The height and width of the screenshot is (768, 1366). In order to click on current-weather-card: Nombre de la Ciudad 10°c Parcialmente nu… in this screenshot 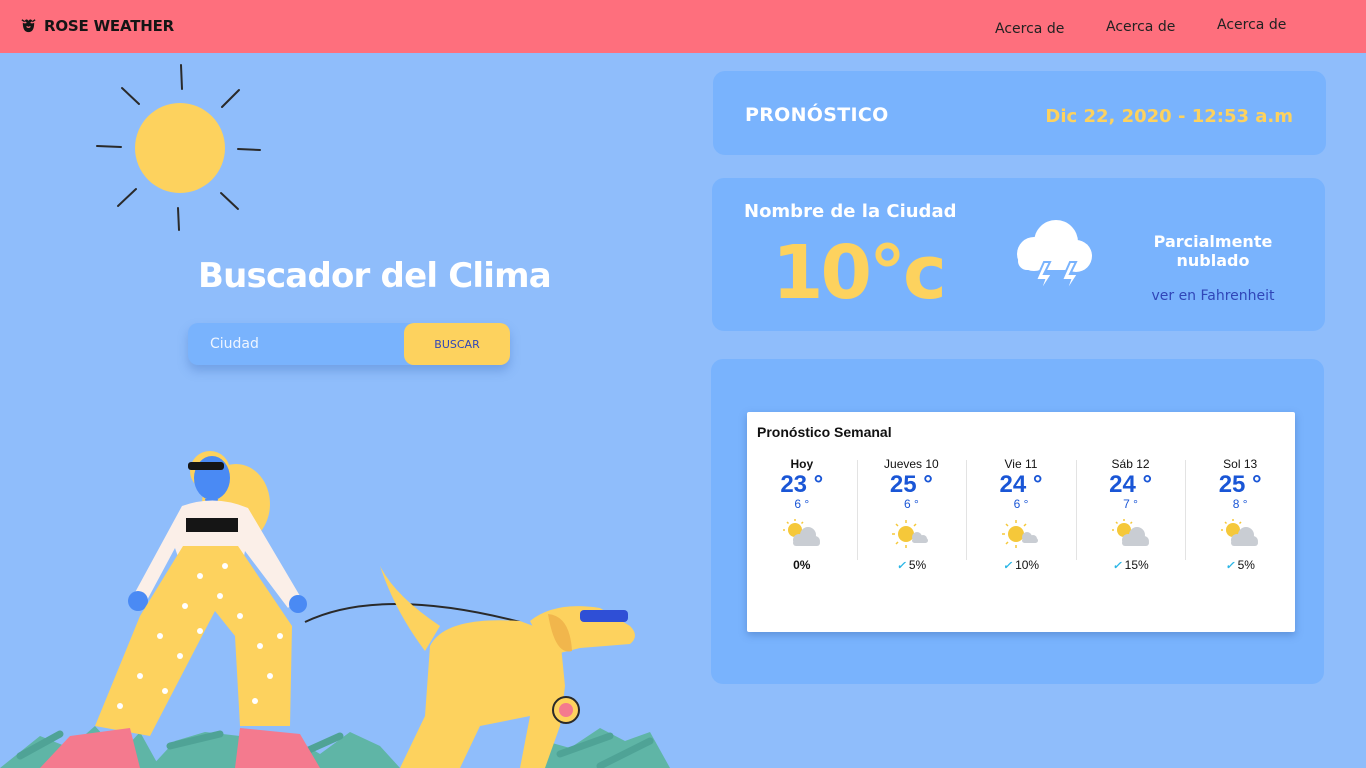, I will do `click(1018, 254)`.